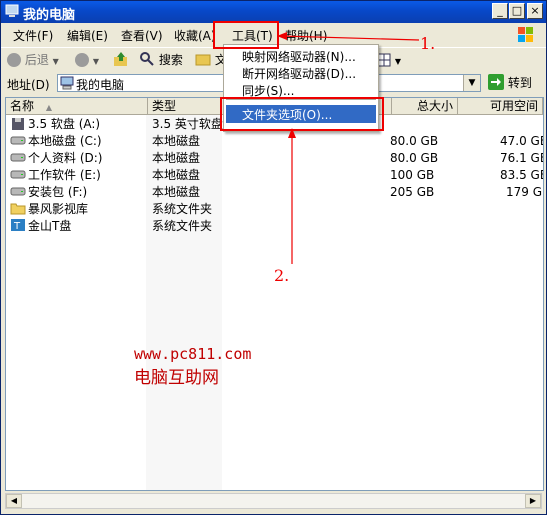 The height and width of the screenshot is (515, 547). Describe the element at coordinates (164, 106) in the screenshot. I see `column-type-label: 类型` at that location.